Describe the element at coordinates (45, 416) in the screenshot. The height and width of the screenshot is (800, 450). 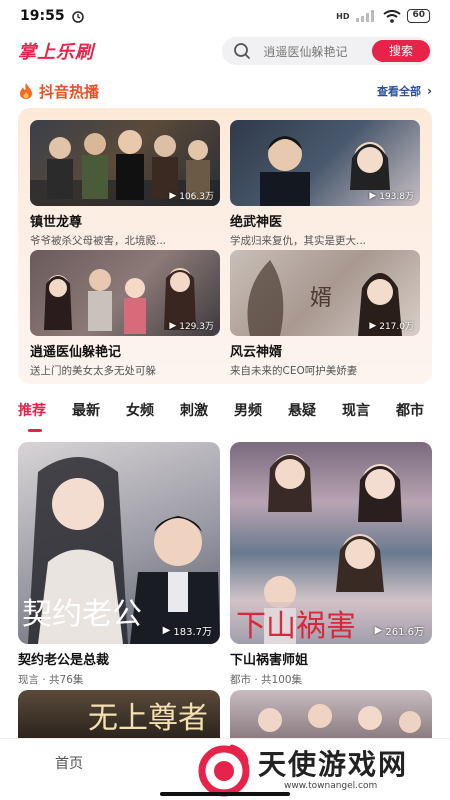
I see `tab-recommend: 推荐` at that location.